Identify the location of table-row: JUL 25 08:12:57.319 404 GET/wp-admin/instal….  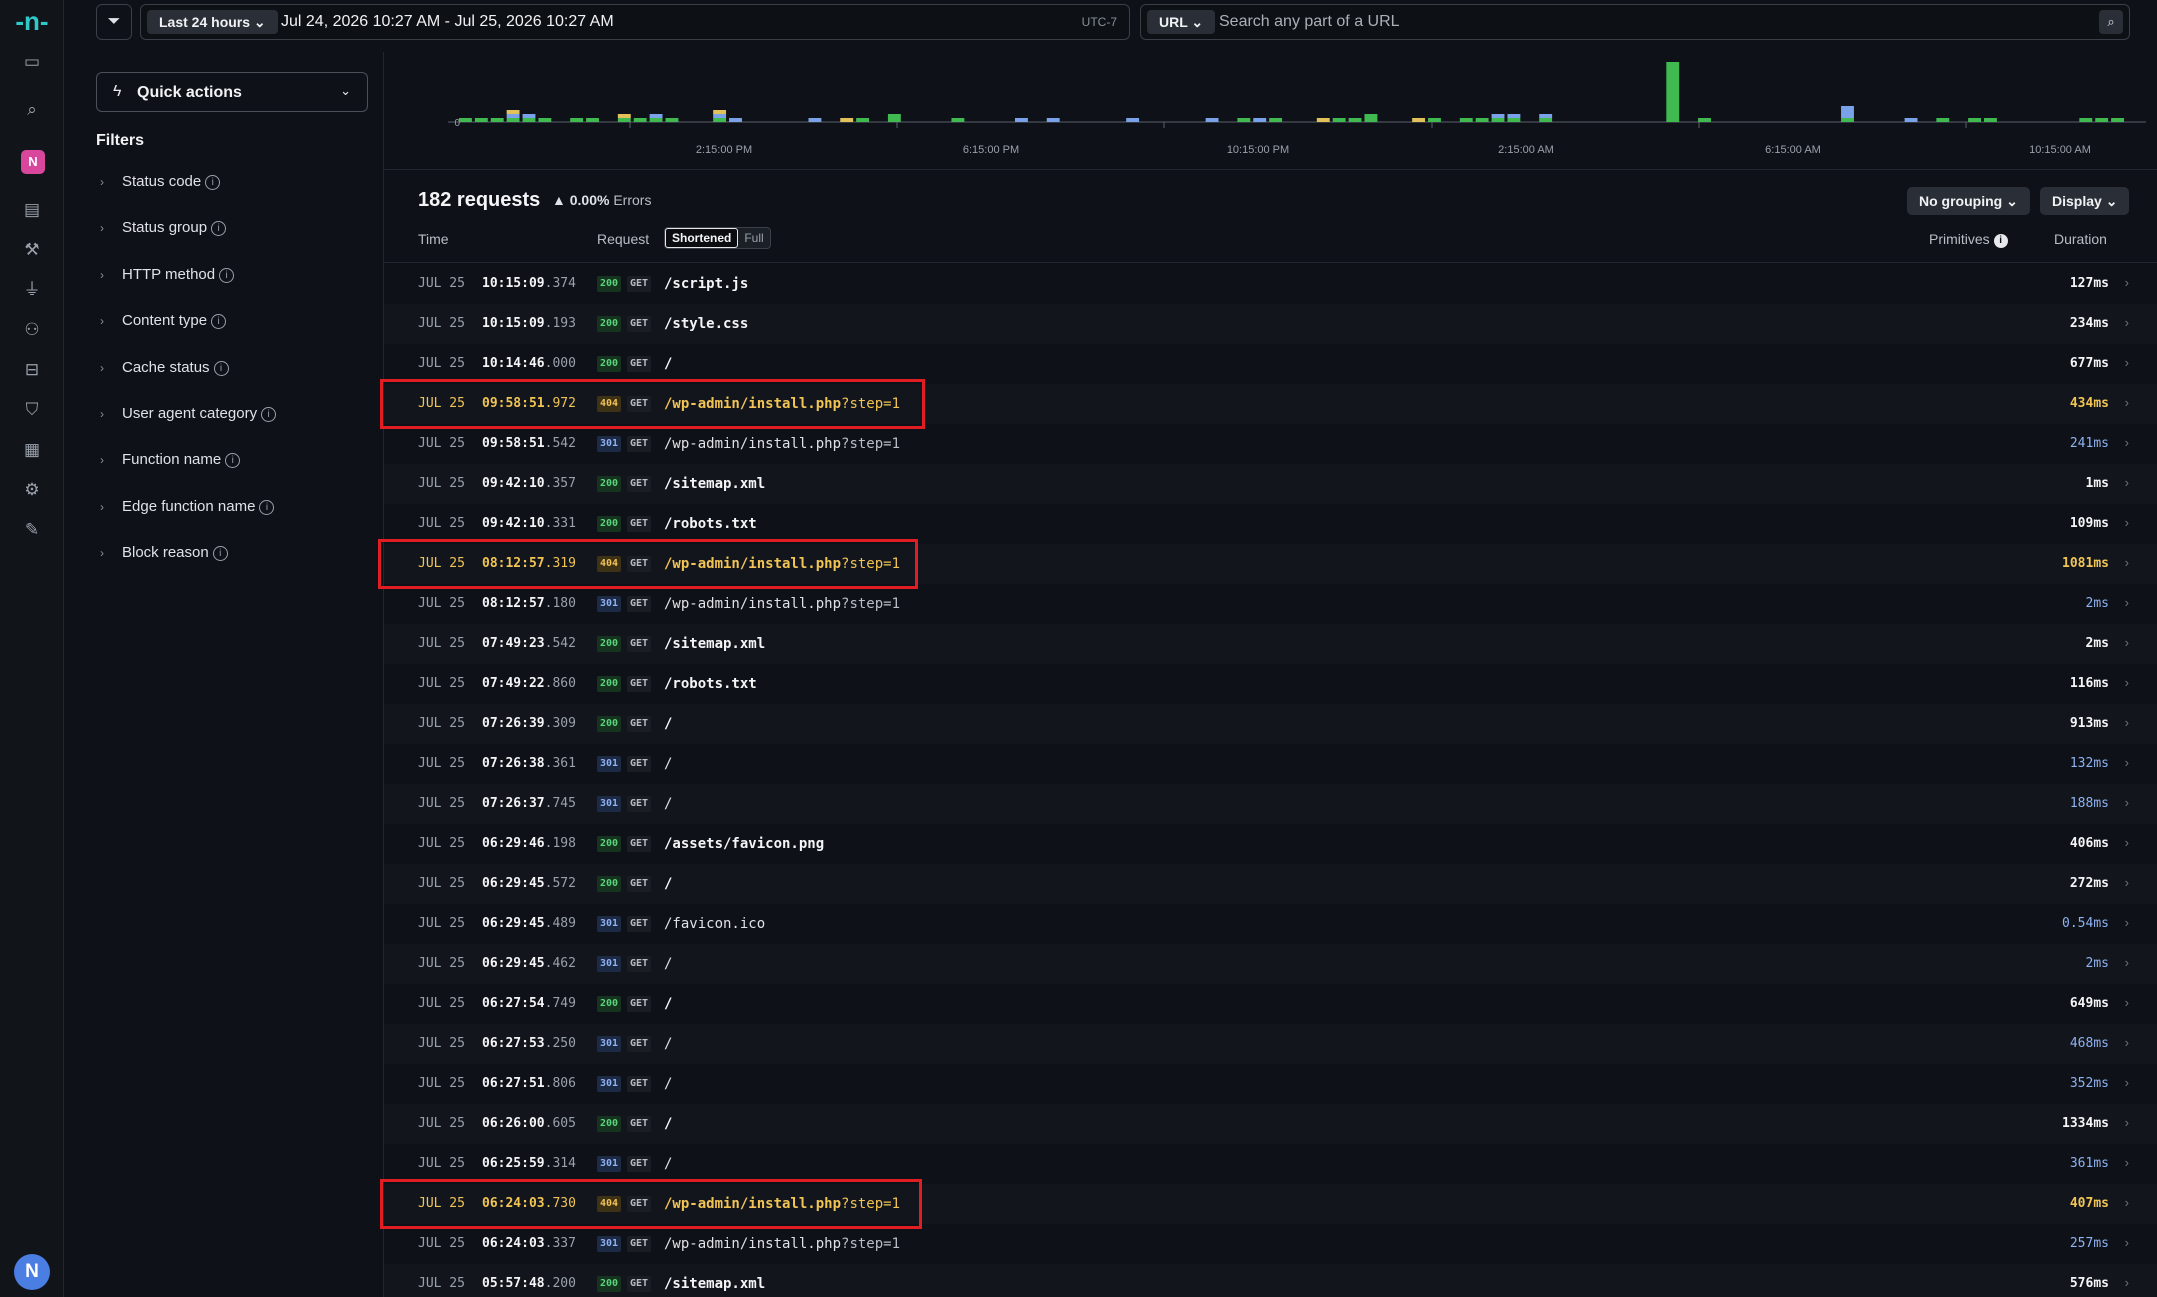
(1267, 564).